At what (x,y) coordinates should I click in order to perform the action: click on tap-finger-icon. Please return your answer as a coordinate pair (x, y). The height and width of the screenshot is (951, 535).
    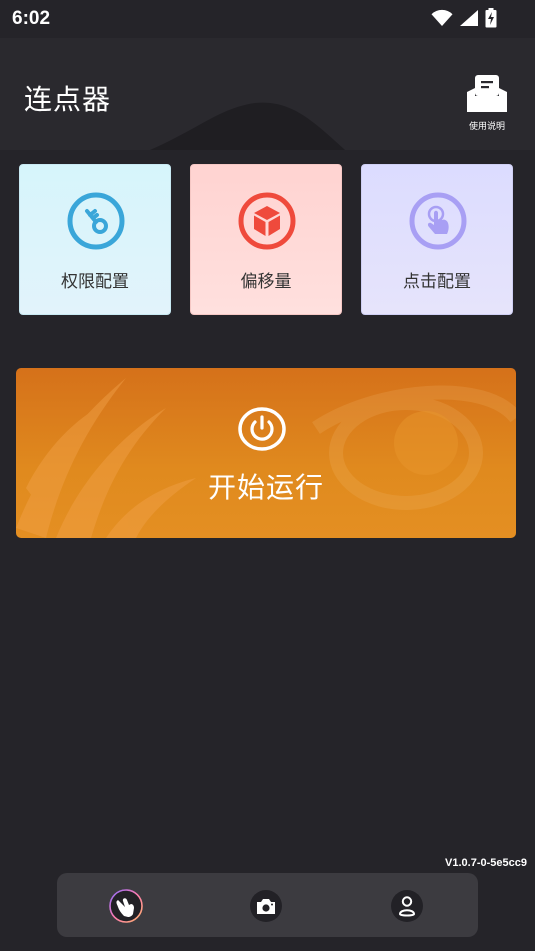
    Looking at the image, I should click on (438, 221).